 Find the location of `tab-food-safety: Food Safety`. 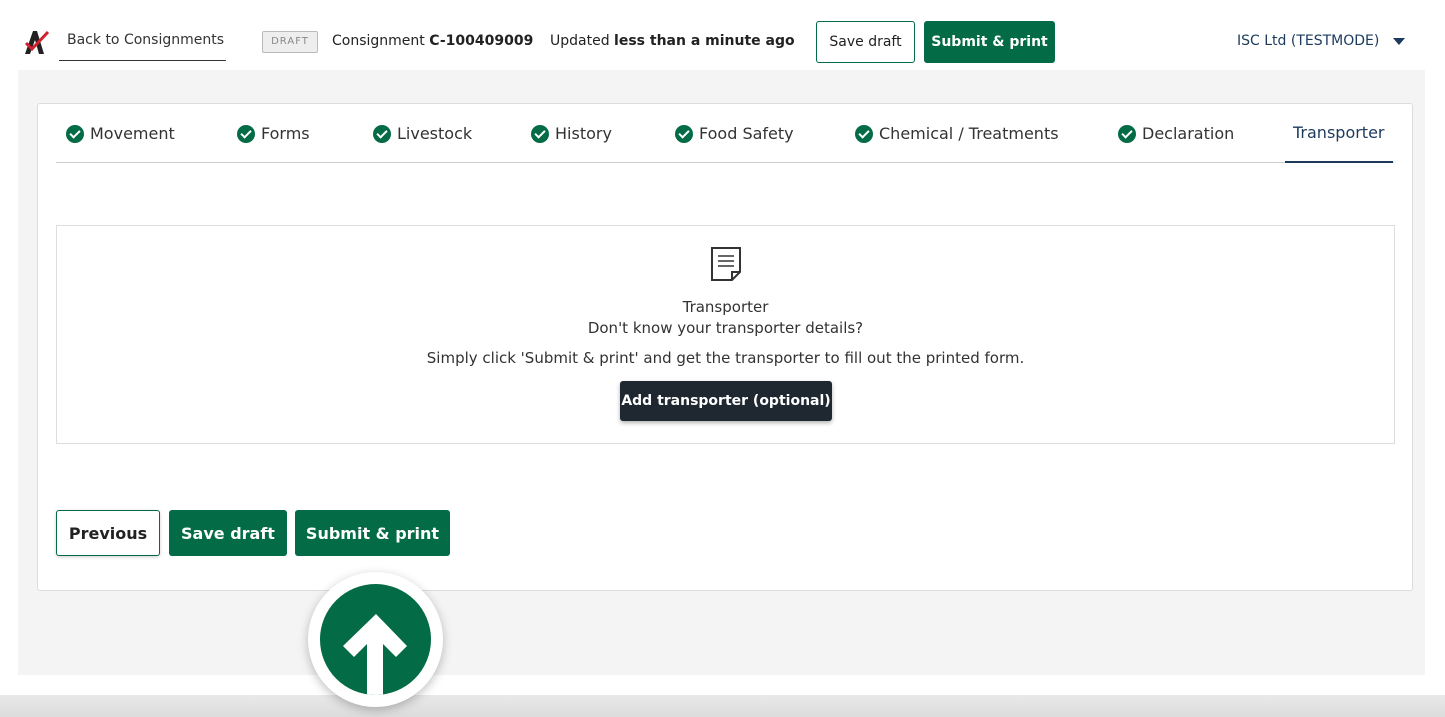

tab-food-safety: Food Safety is located at coordinates (734, 133).